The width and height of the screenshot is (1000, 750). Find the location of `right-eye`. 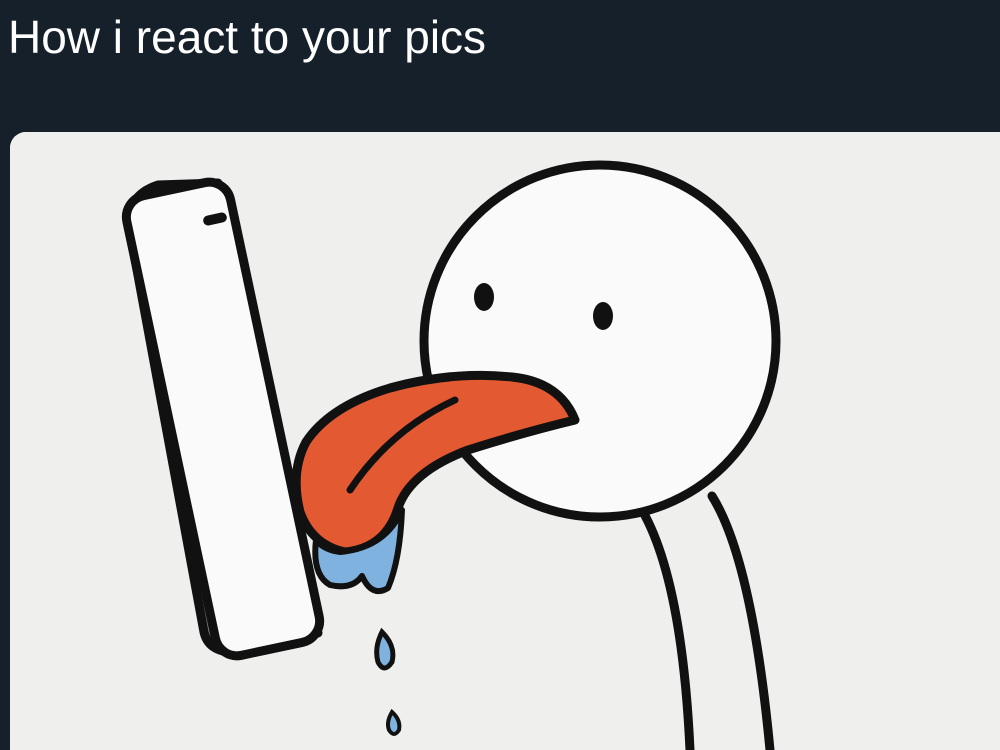

right-eye is located at coordinates (603, 316).